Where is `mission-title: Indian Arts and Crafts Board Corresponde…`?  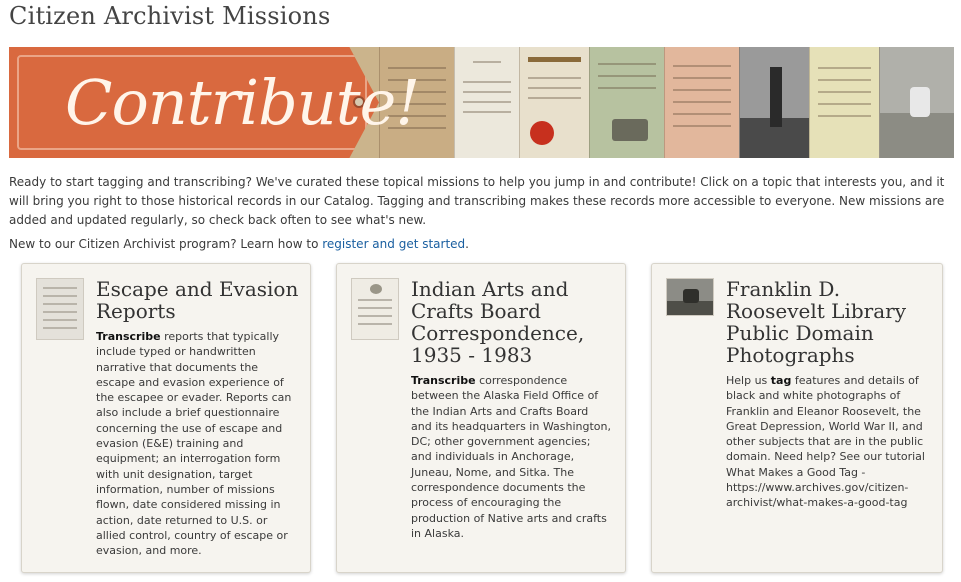
mission-title: Indian Arts and Crafts Board Corresponde… is located at coordinates (497, 322).